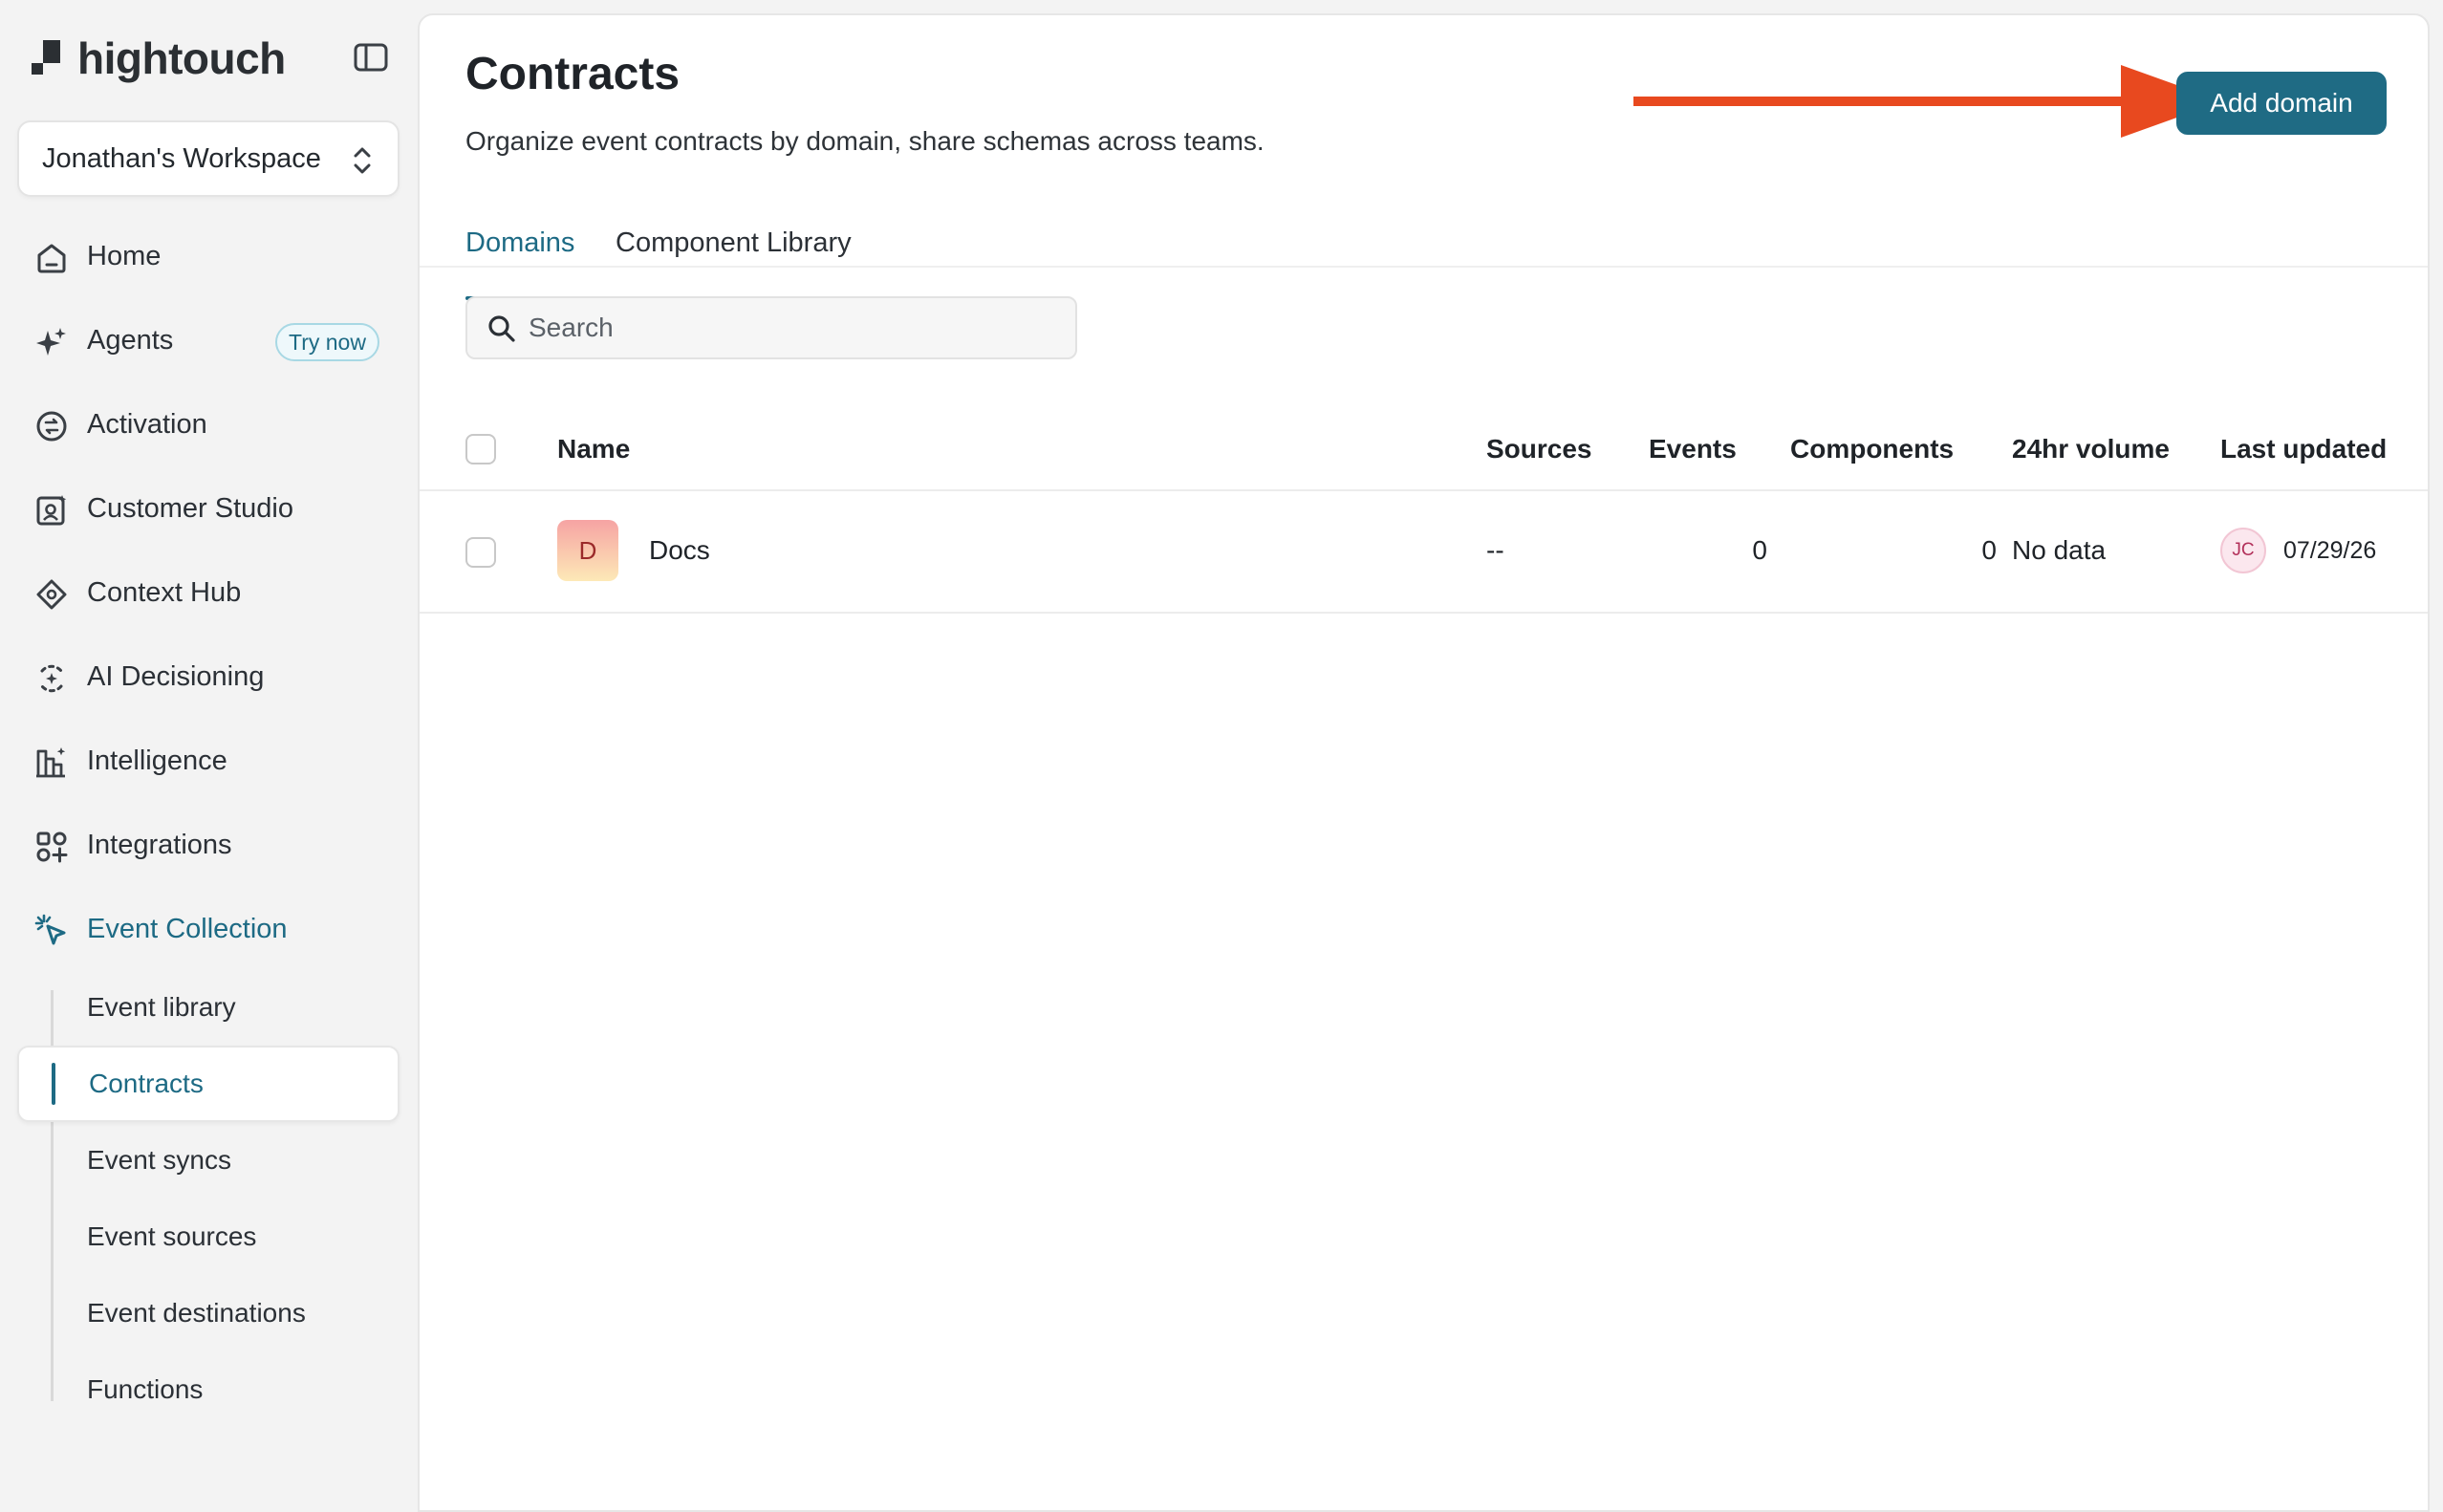  I want to click on search-box, so click(771, 327).